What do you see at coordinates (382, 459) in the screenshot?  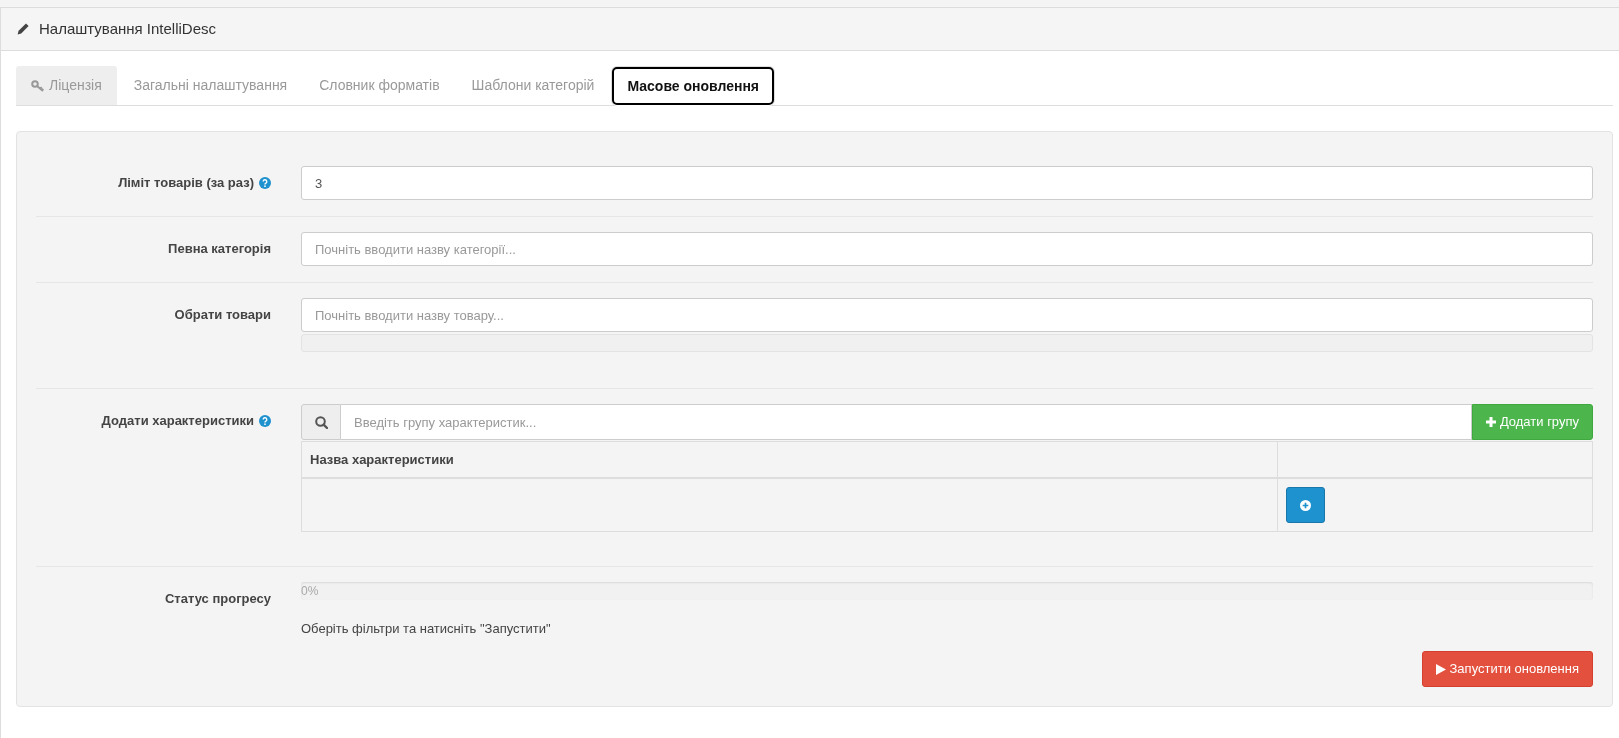 I see `column-header: Назва характеристики` at bounding box center [382, 459].